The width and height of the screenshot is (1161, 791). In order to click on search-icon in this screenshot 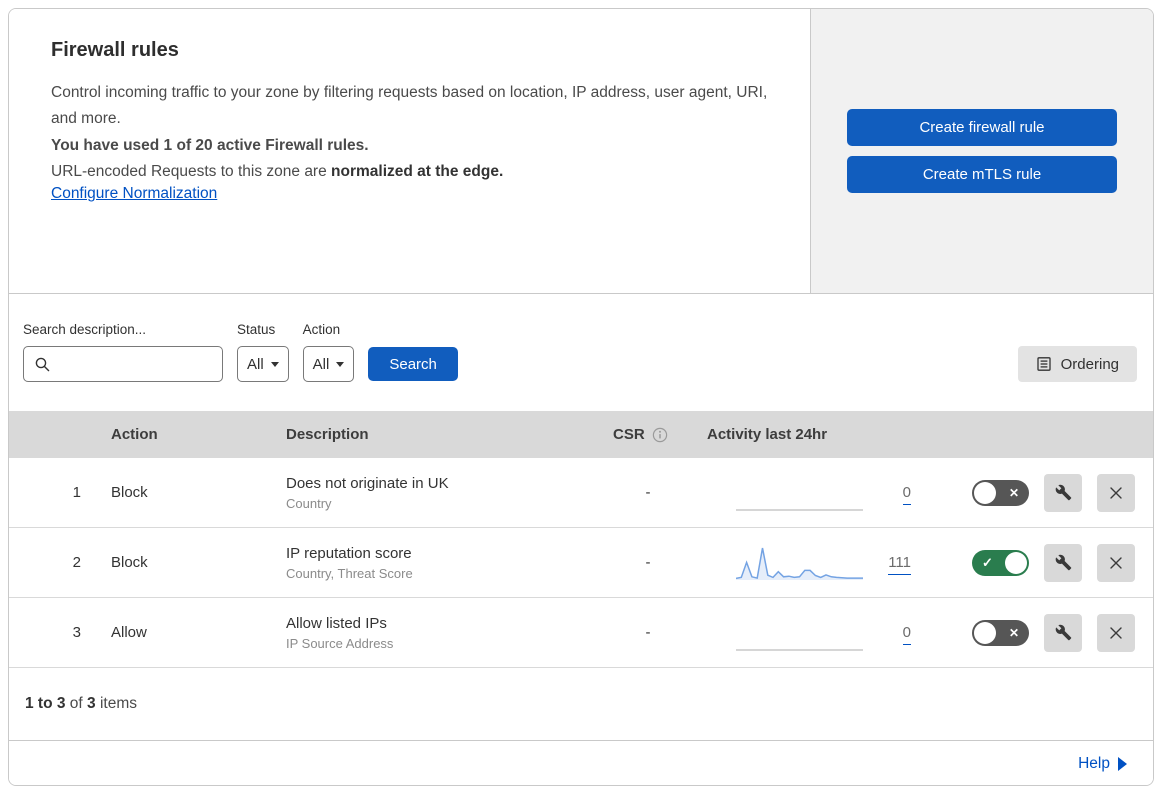, I will do `click(42, 364)`.